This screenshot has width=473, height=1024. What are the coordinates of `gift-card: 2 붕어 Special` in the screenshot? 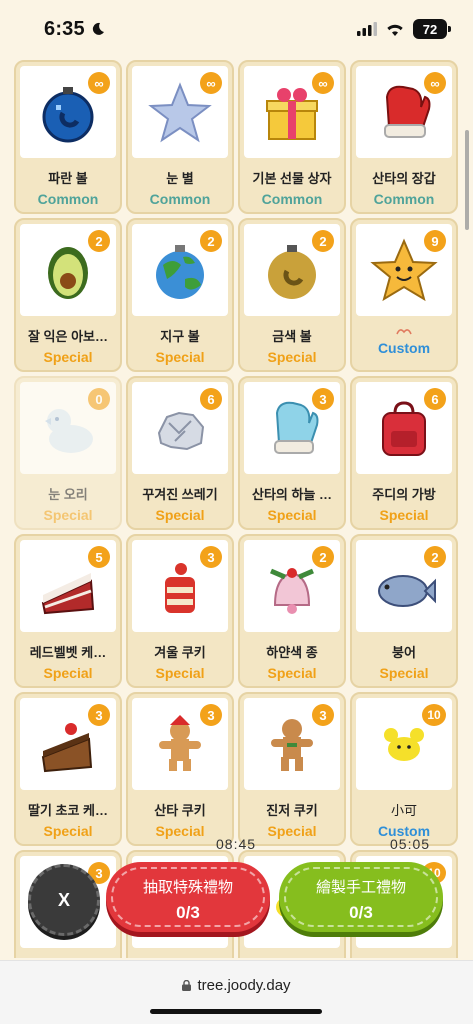 It's located at (404, 611).